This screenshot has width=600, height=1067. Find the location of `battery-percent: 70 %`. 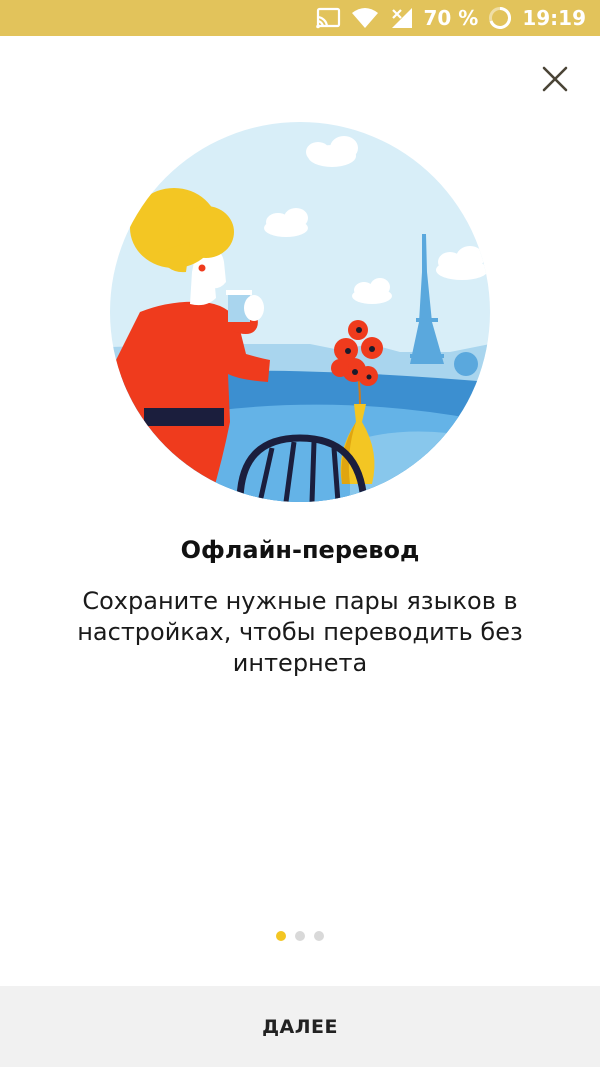

battery-percent: 70 % is located at coordinates (451, 18).